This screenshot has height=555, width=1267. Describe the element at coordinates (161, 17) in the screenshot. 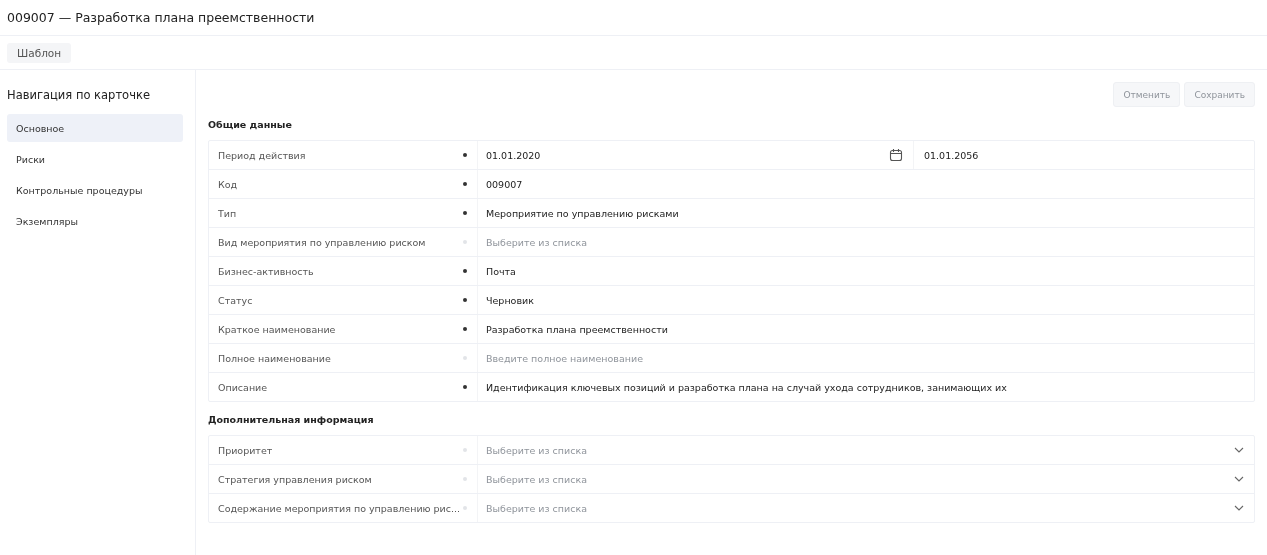

I see `page-title: 009007 — Разработка плана преемственности` at that location.